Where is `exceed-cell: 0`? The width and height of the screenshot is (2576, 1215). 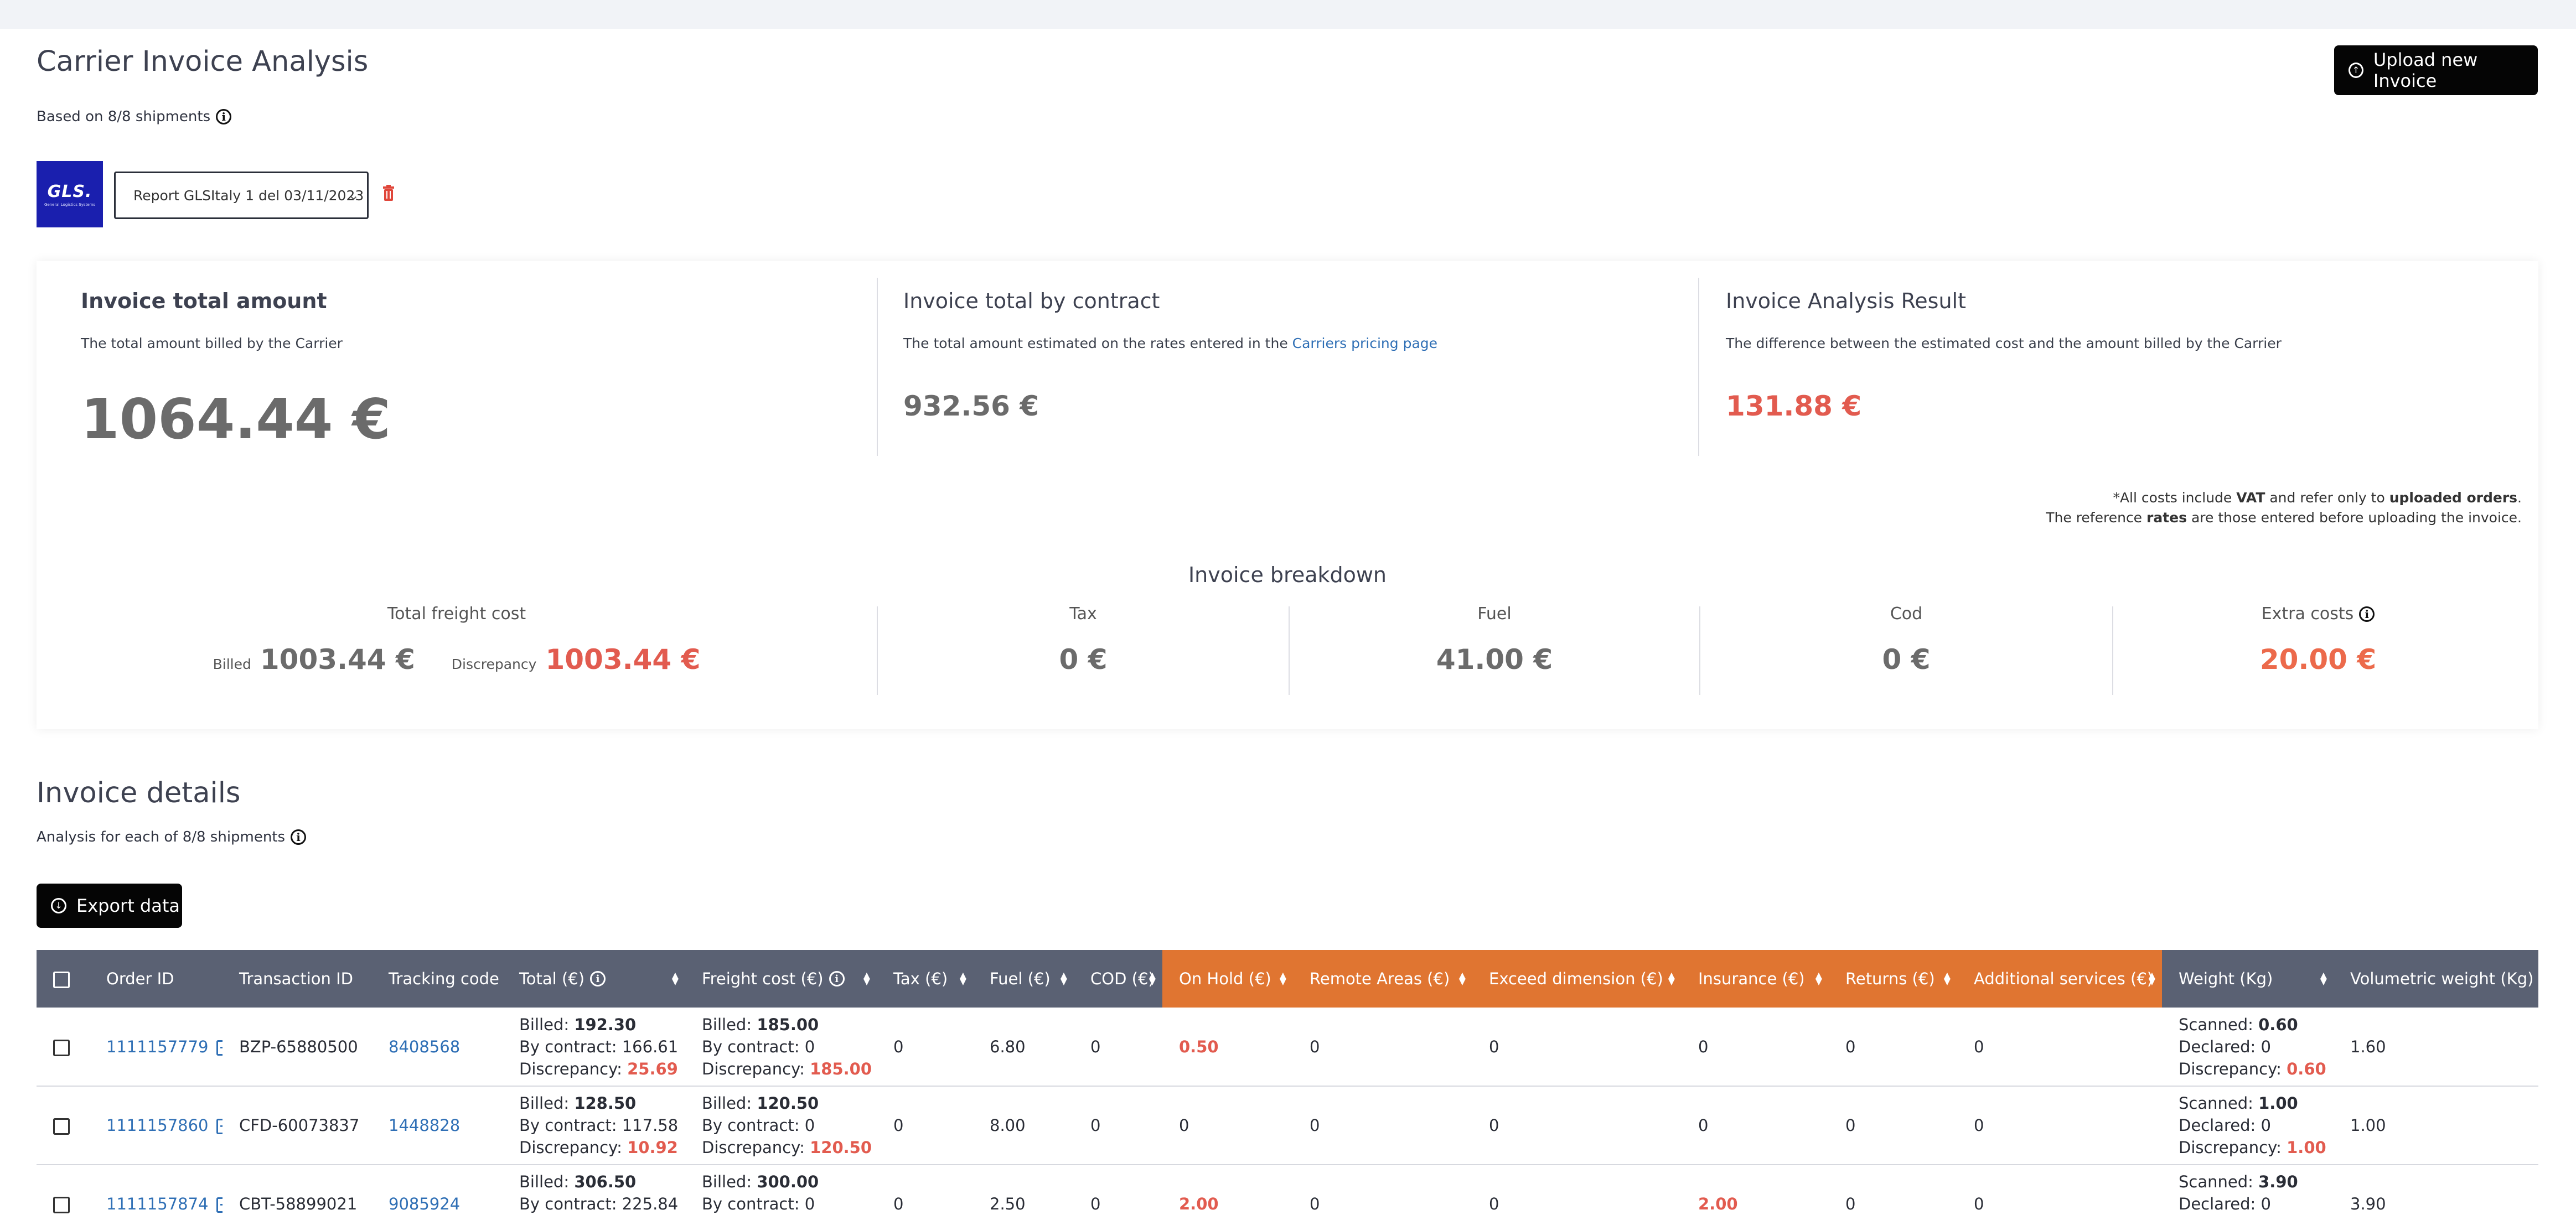
exceed-cell: 0 is located at coordinates (1577, 1190).